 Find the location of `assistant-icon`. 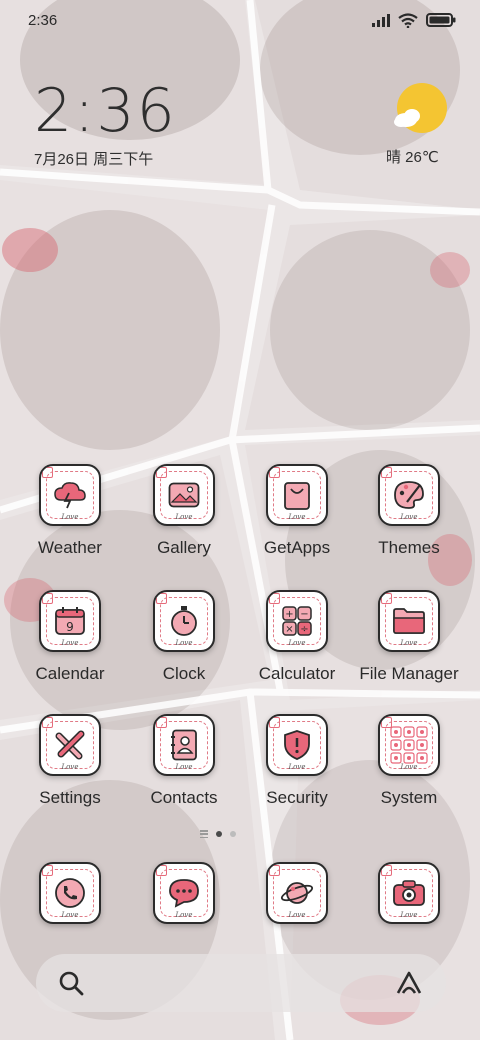

assistant-icon is located at coordinates (409, 983).